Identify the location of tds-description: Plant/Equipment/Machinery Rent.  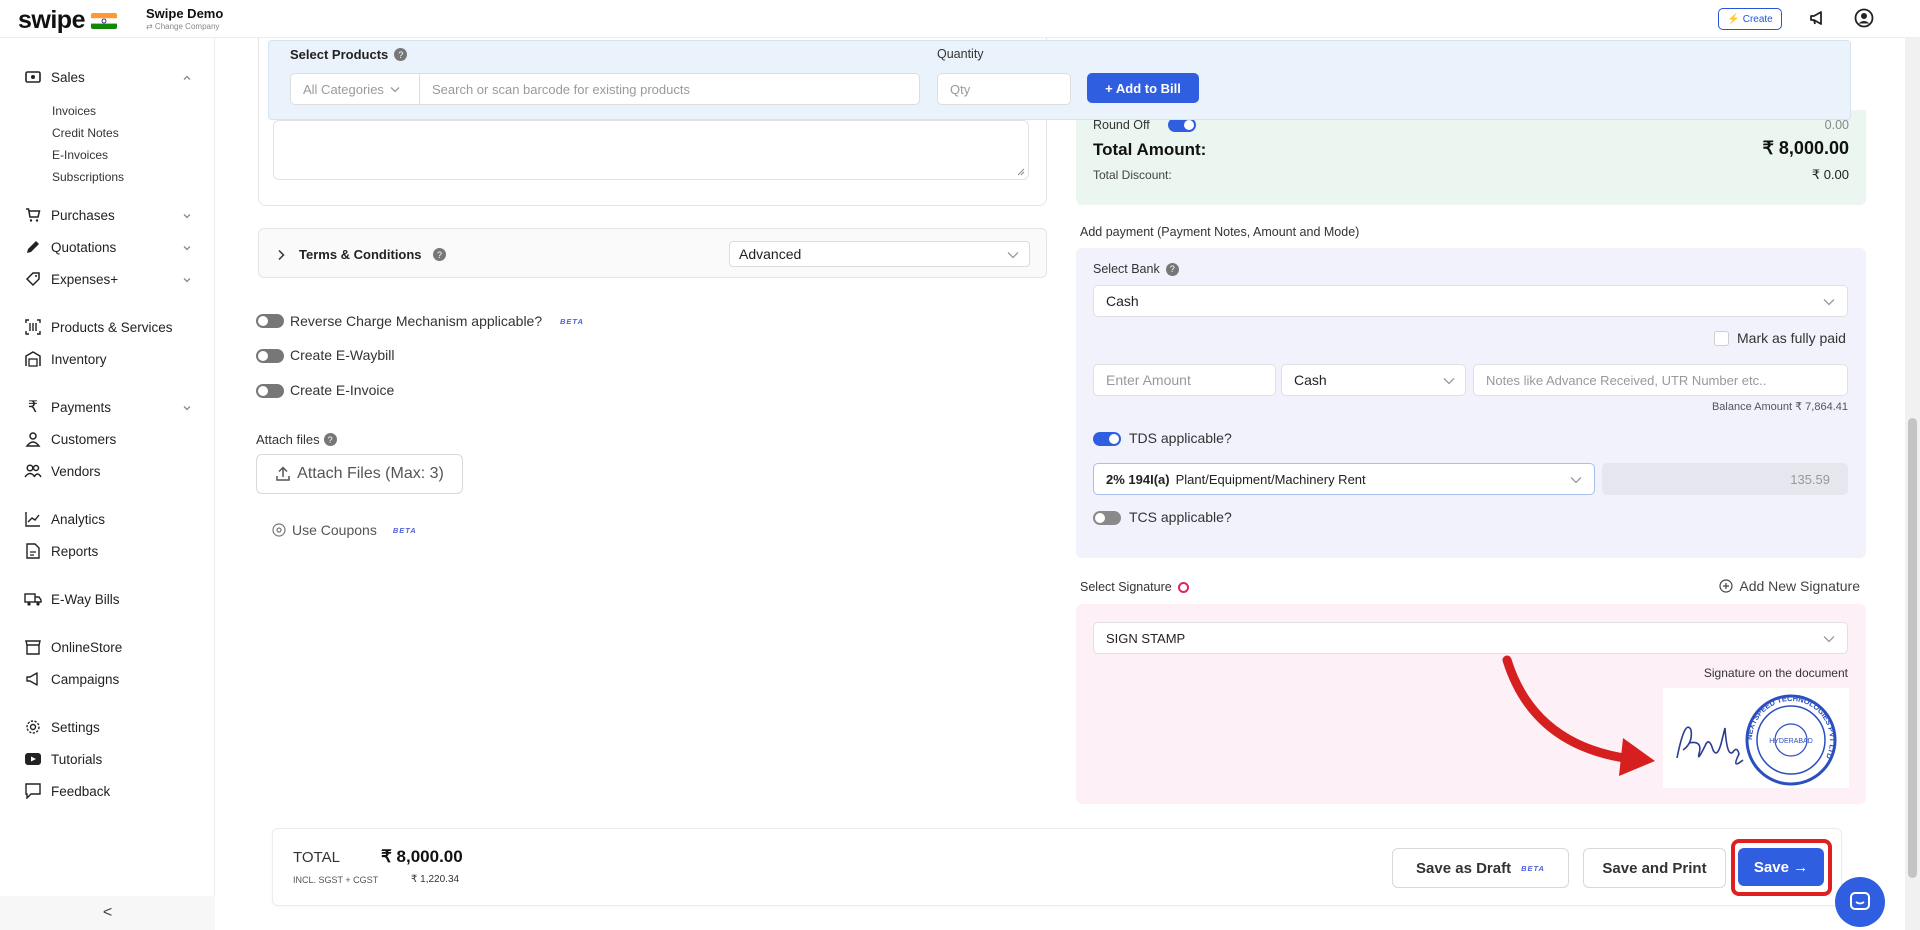
(1270, 479).